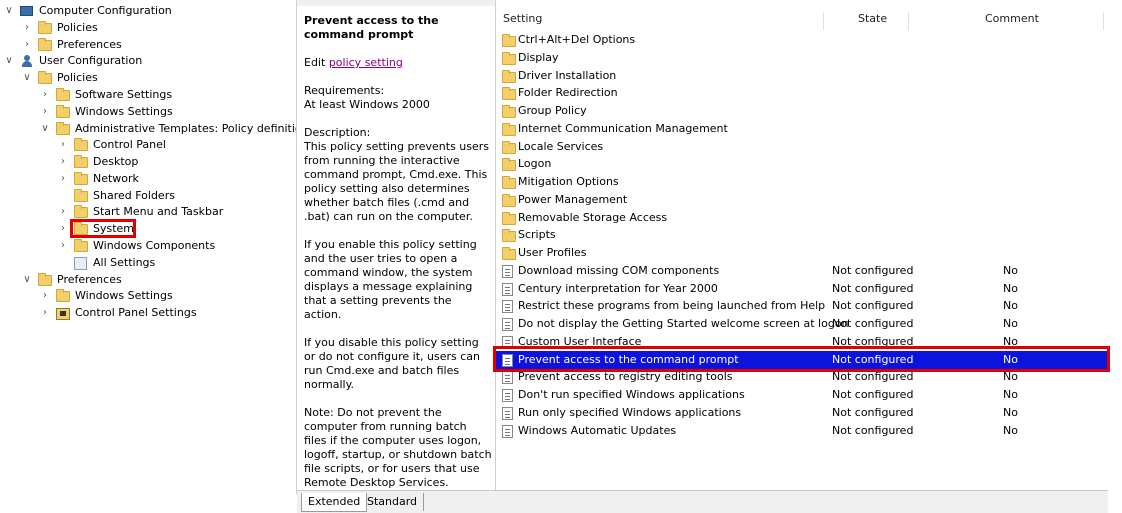 The image size is (1122, 513). Describe the element at coordinates (593, 217) in the screenshot. I see `setting-name: Removable Storage Access` at that location.